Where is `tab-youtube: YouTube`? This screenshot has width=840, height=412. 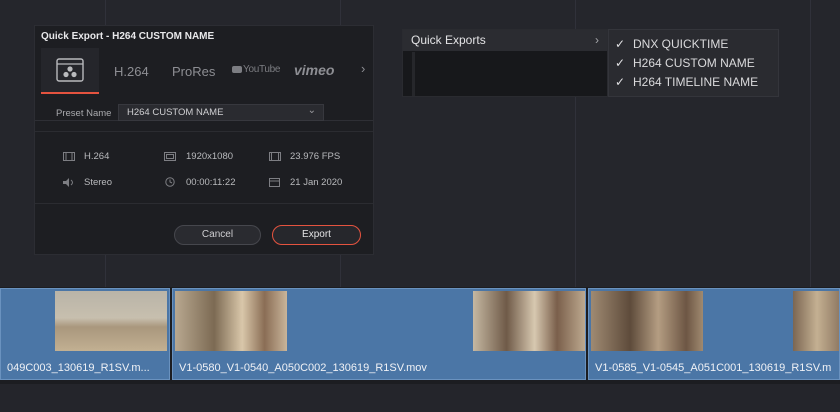
tab-youtube: YouTube is located at coordinates (256, 69).